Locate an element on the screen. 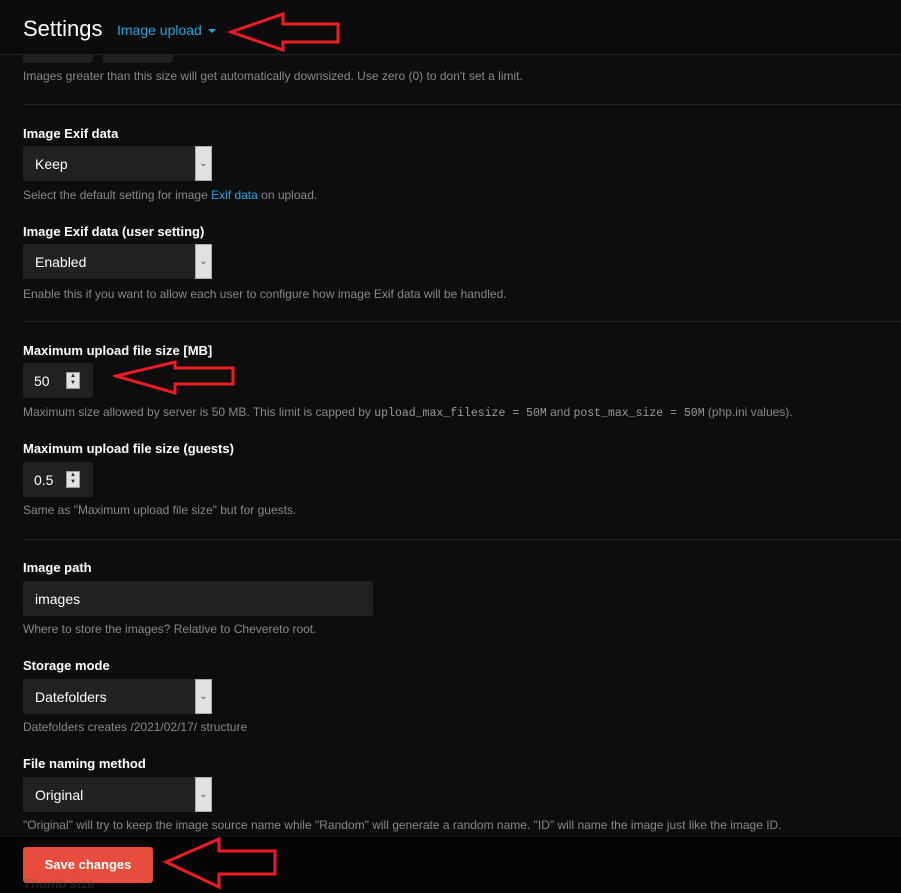  max-width-input is located at coordinates (58, 58).